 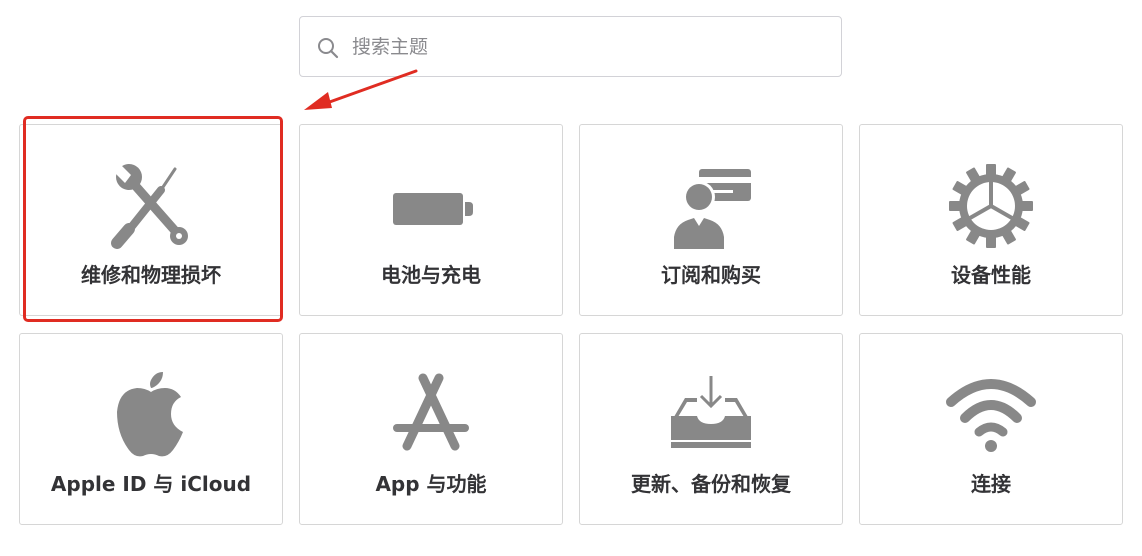 I want to click on tile-apple-id: Apple ID 与 iCloud, so click(x=151, y=429).